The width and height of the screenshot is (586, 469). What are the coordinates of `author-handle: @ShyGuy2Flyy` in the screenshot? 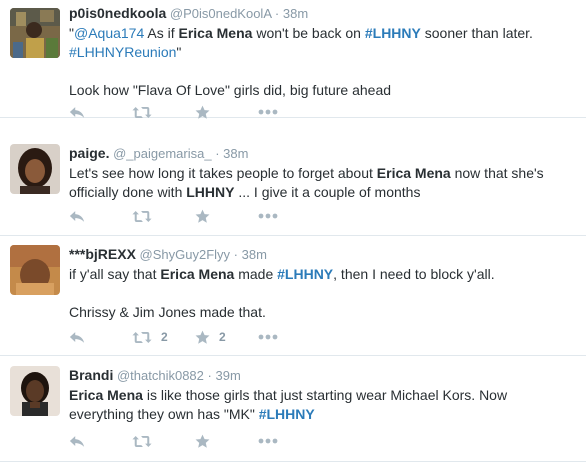 It's located at (185, 254).